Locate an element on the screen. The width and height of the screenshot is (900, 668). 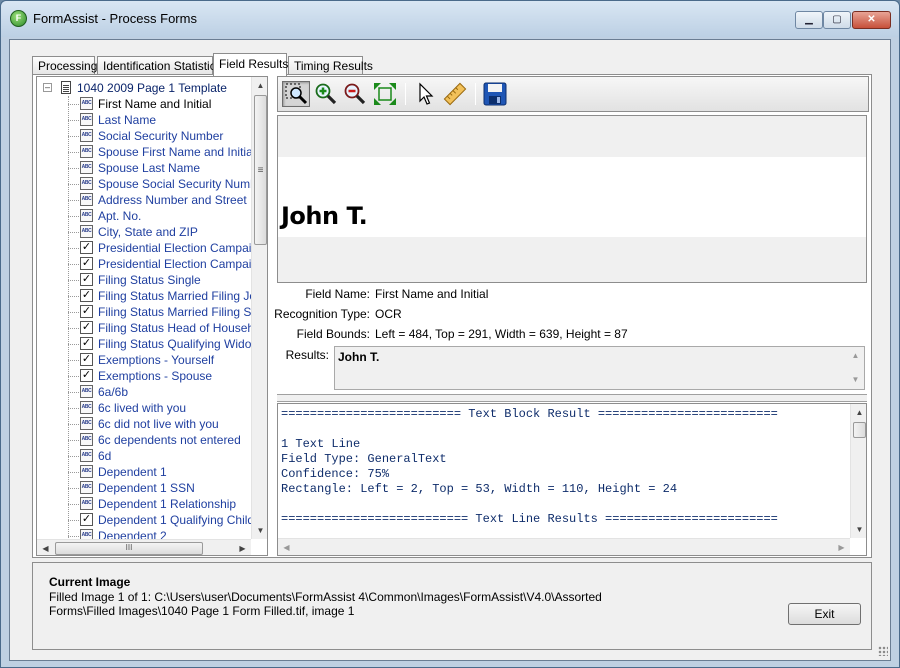
exit-button: Exit is located at coordinates (824, 614).